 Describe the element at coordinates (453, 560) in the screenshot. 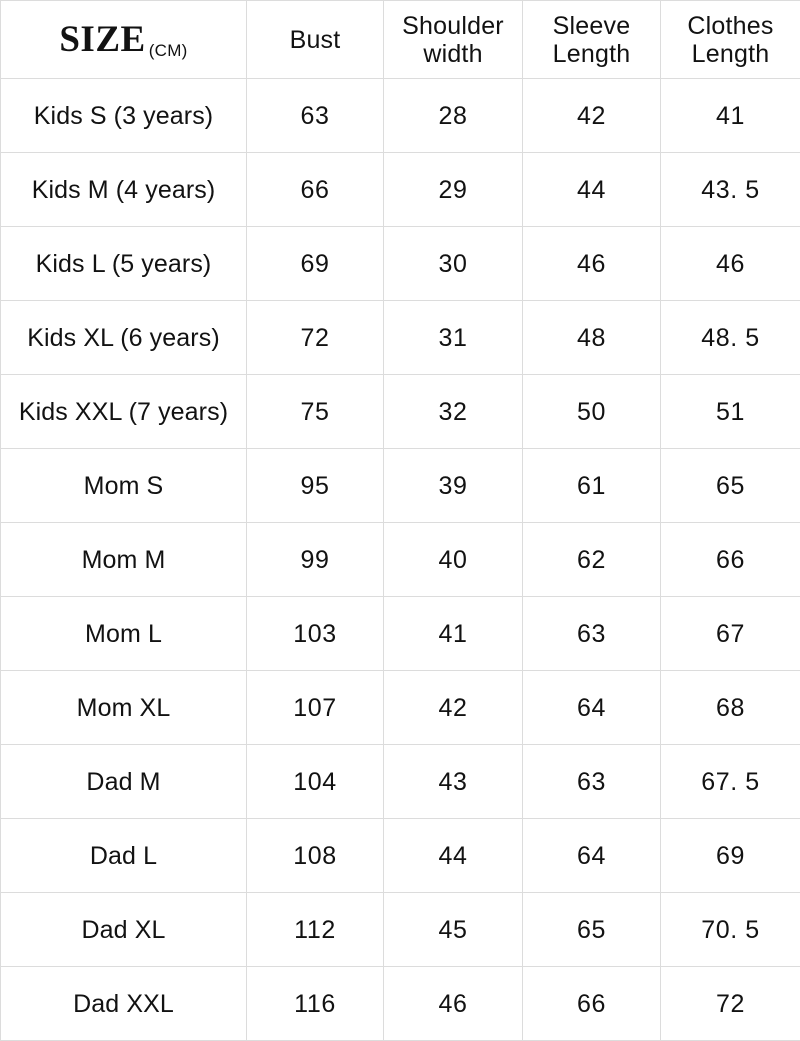

I see `row-shoulder-width-value: 40` at that location.